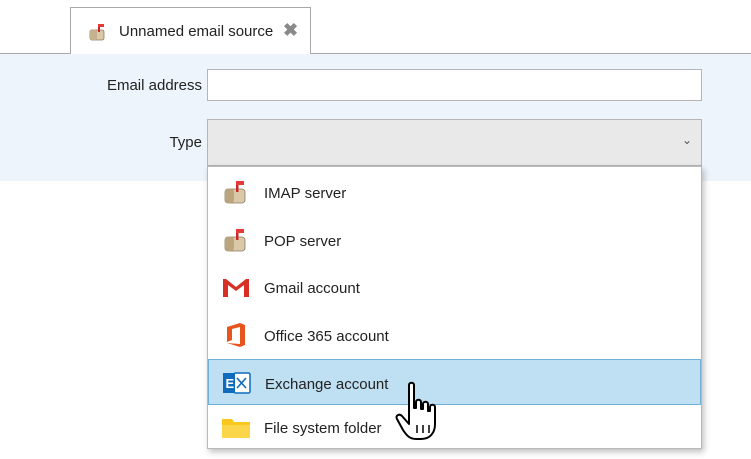 The image size is (751, 459). What do you see at coordinates (454, 142) in the screenshot?
I see `type-select: ⌄` at bounding box center [454, 142].